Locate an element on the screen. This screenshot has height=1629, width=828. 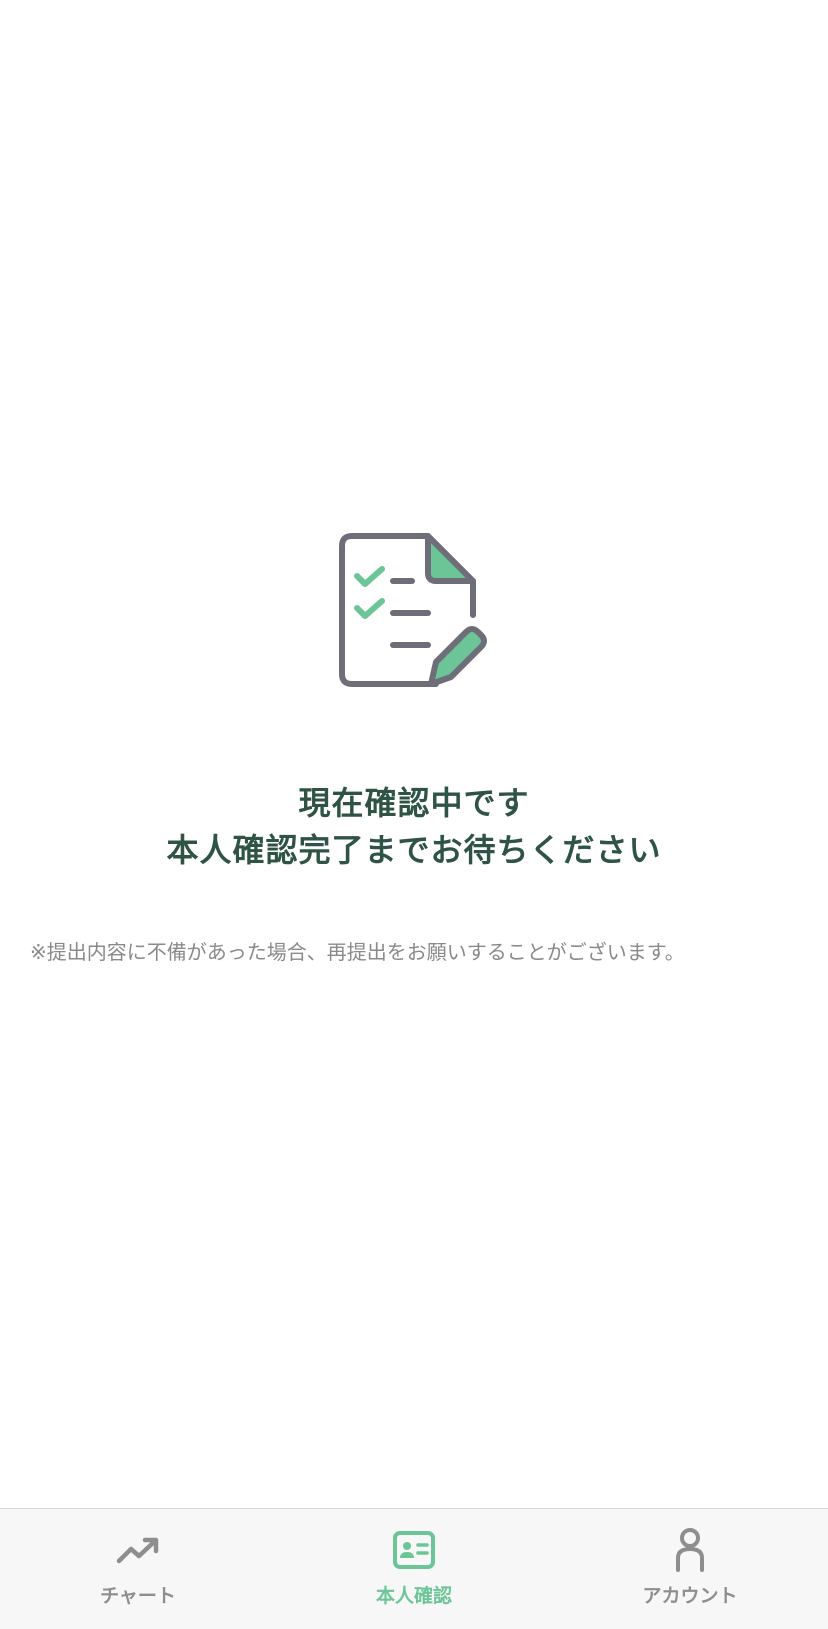
tab-identity-verification-label: 本人確認 is located at coordinates (413, 1596).